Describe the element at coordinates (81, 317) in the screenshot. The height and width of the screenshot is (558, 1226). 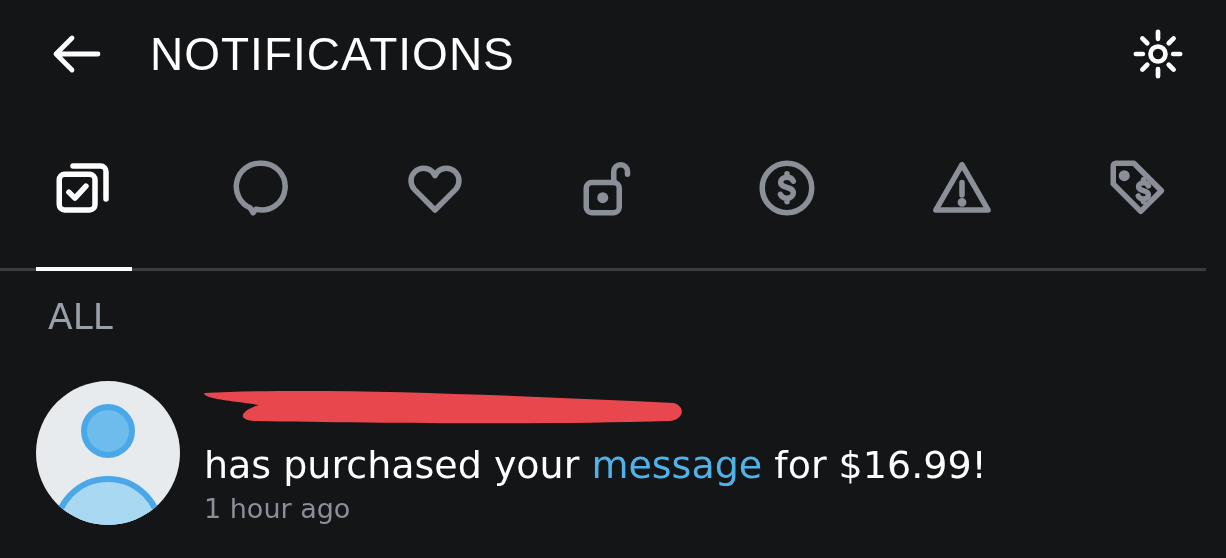
I see `section-label: ALL` at that location.